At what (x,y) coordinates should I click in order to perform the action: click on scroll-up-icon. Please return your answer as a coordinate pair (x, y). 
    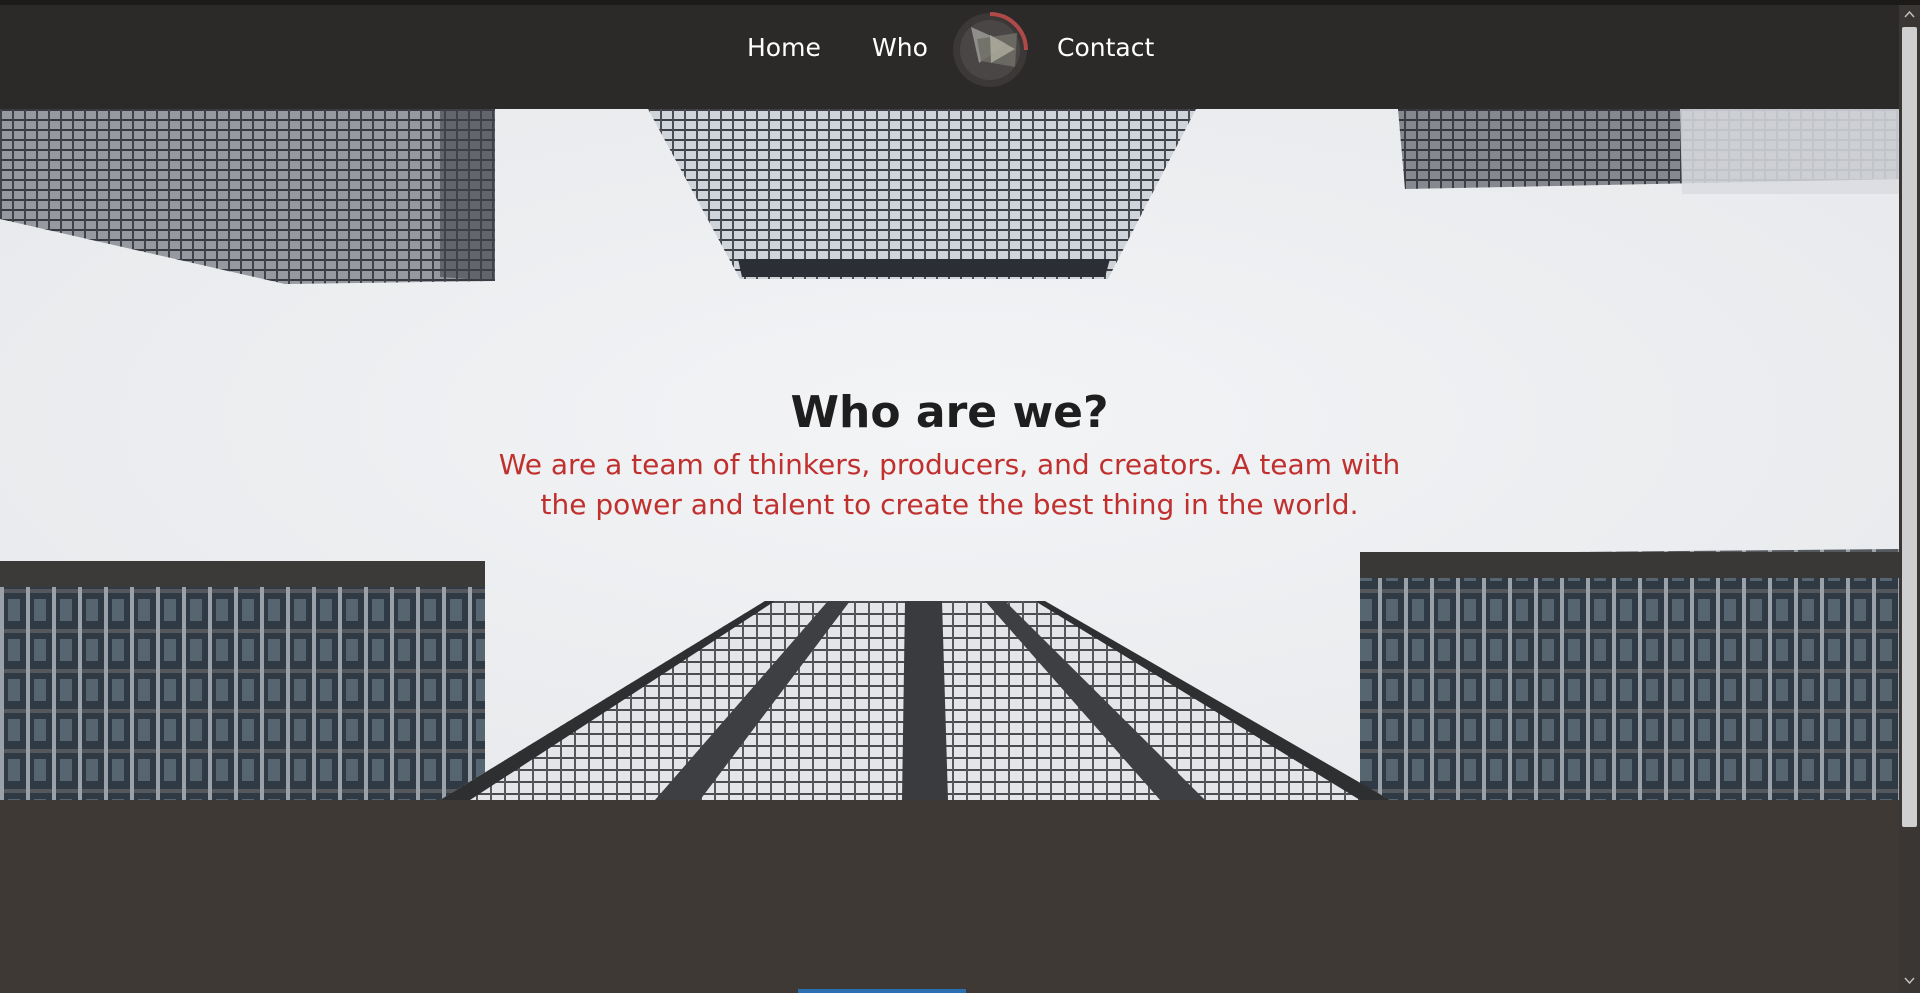
    Looking at the image, I should click on (1909, 14).